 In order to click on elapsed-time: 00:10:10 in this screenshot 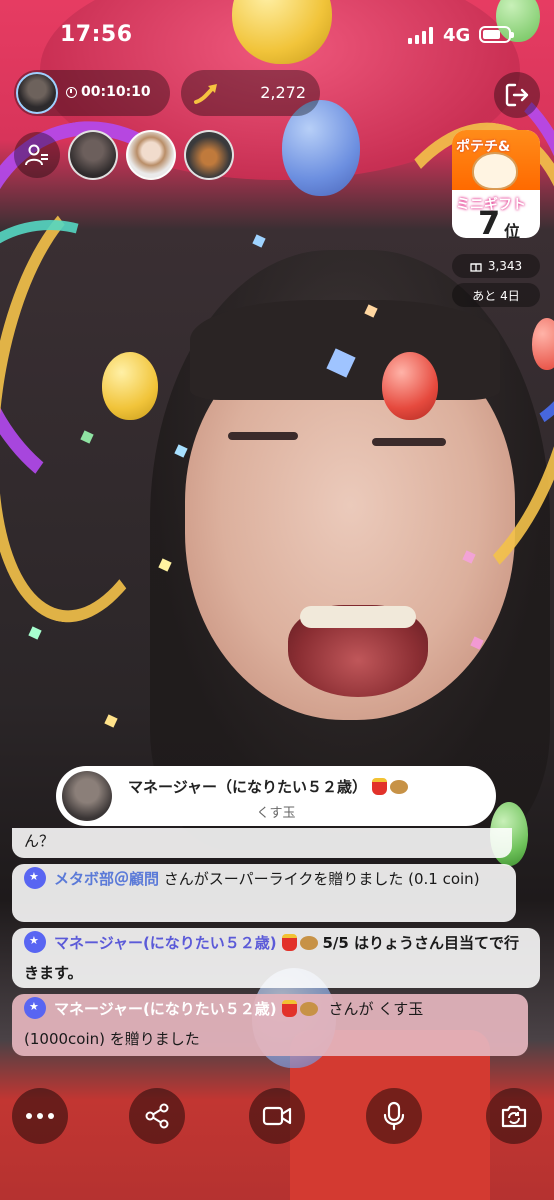, I will do `click(116, 92)`.